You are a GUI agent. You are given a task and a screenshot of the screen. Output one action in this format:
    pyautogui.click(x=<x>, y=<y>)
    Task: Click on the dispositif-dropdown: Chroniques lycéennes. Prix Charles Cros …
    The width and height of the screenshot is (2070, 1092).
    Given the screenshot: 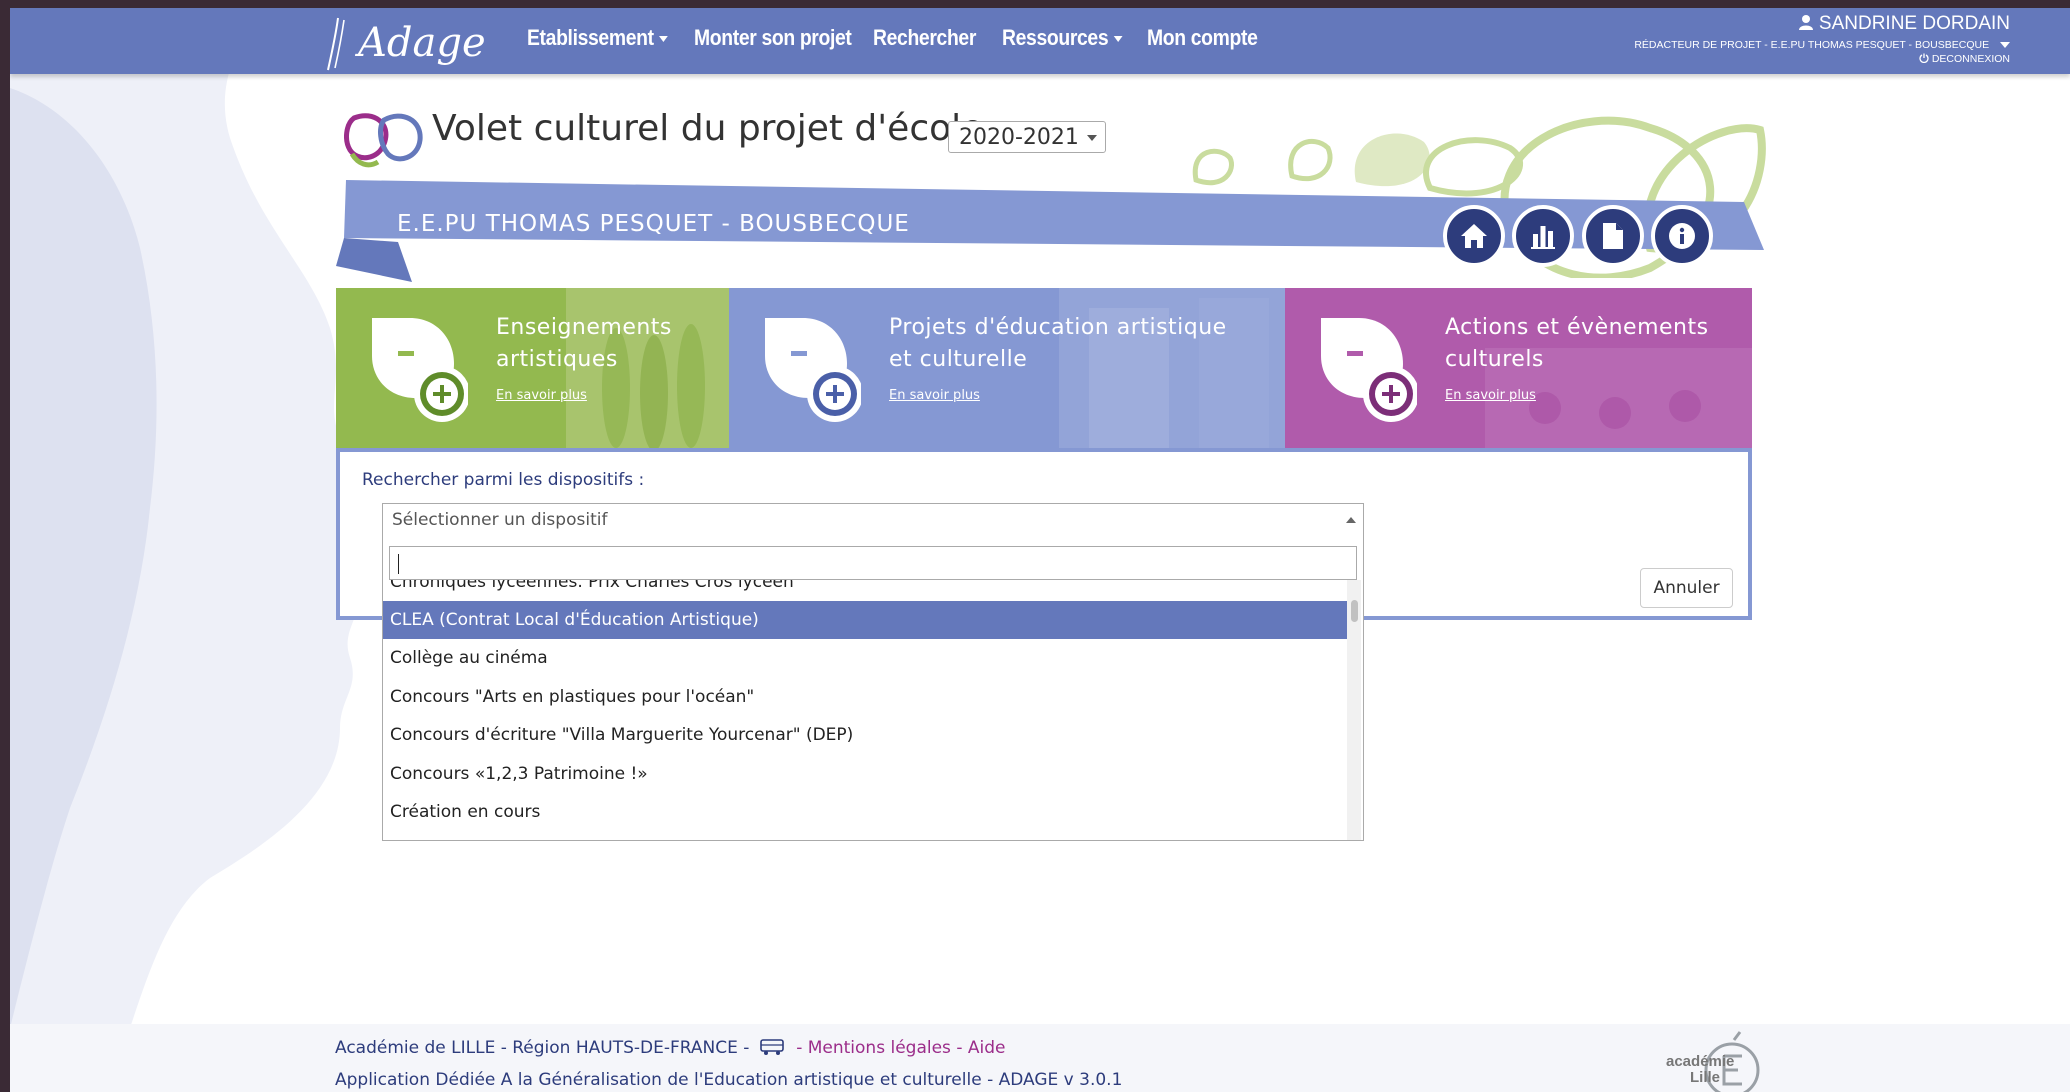 What is the action you would take?
    pyautogui.click(x=873, y=688)
    